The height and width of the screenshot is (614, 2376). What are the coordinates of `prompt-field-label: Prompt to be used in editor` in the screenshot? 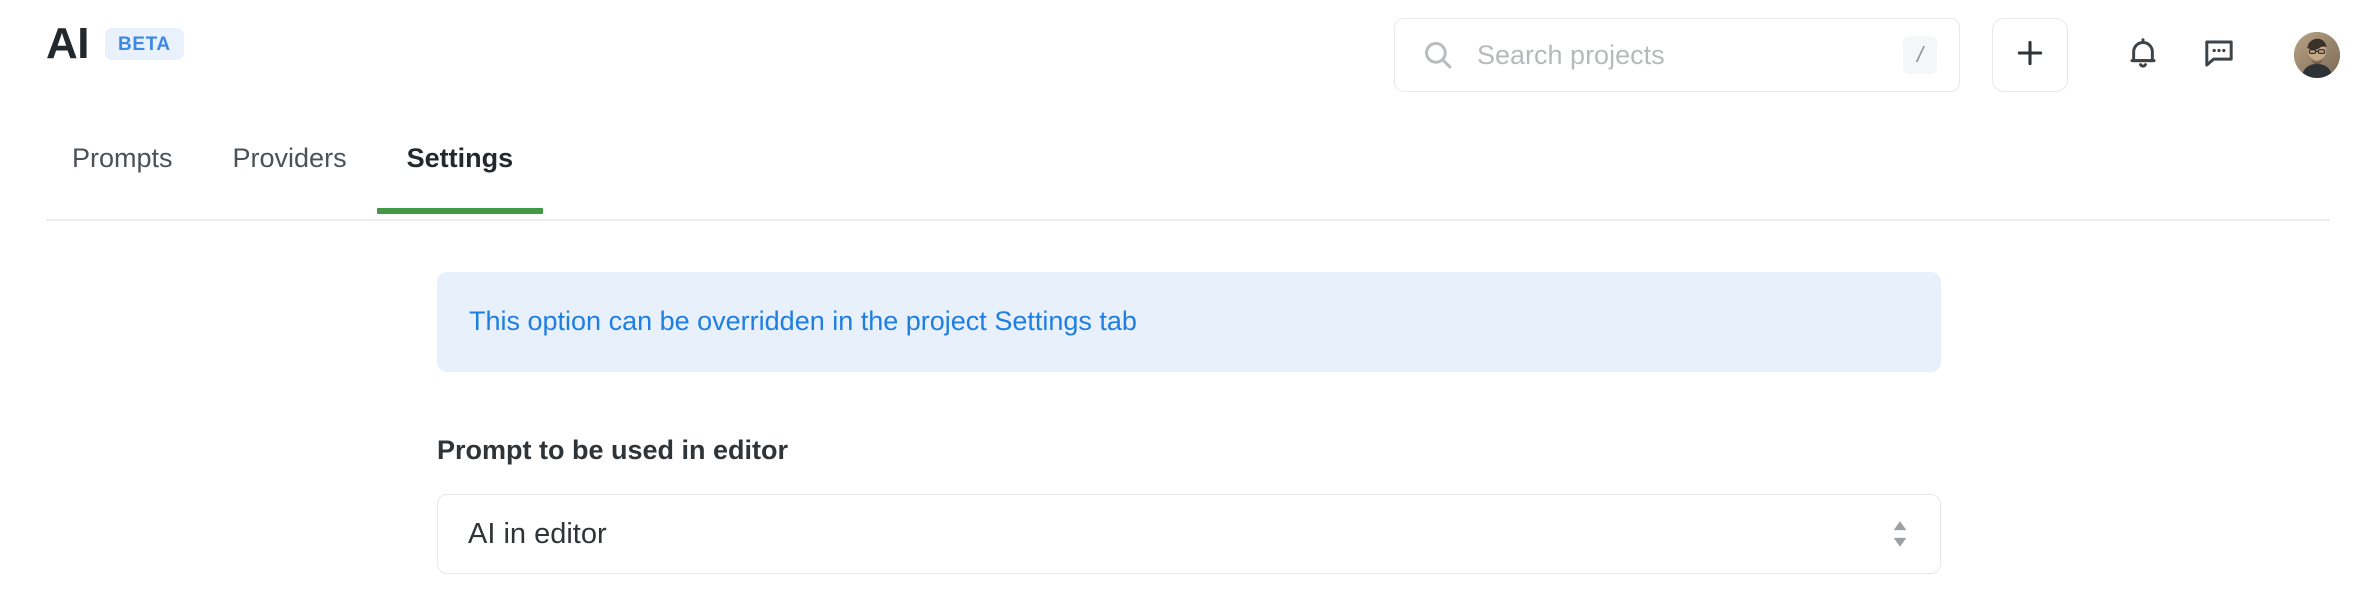 It's located at (613, 450).